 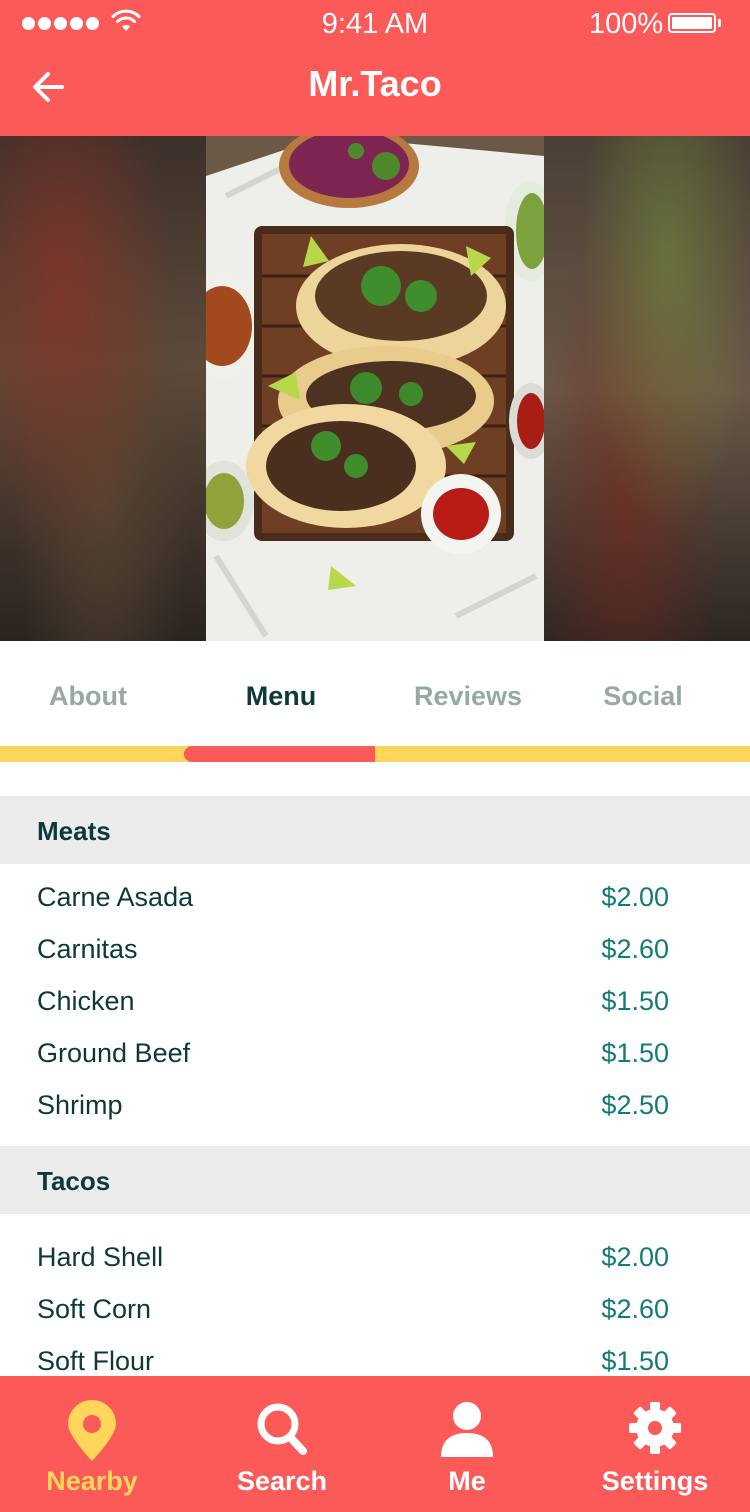 I want to click on hero-blur-left, so click(x=103, y=388).